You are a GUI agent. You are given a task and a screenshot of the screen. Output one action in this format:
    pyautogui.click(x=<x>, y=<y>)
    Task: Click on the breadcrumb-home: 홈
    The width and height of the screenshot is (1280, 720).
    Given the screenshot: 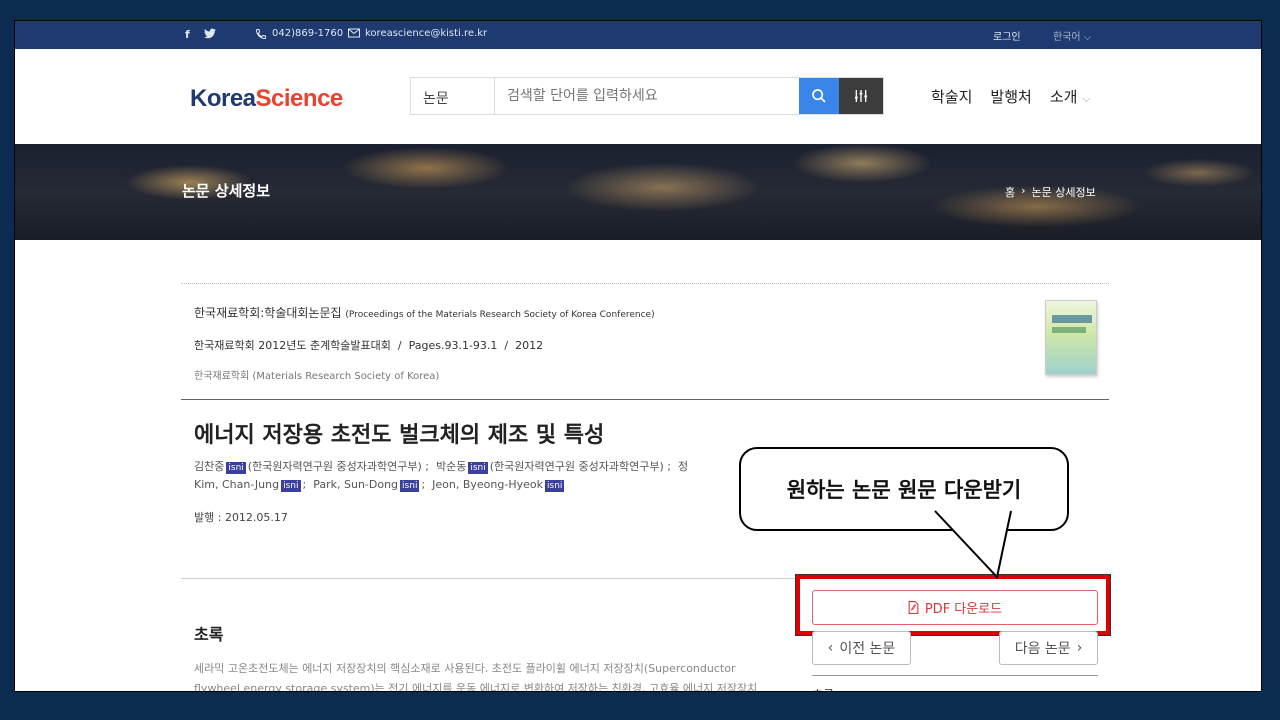 What is the action you would take?
    pyautogui.click(x=1010, y=192)
    